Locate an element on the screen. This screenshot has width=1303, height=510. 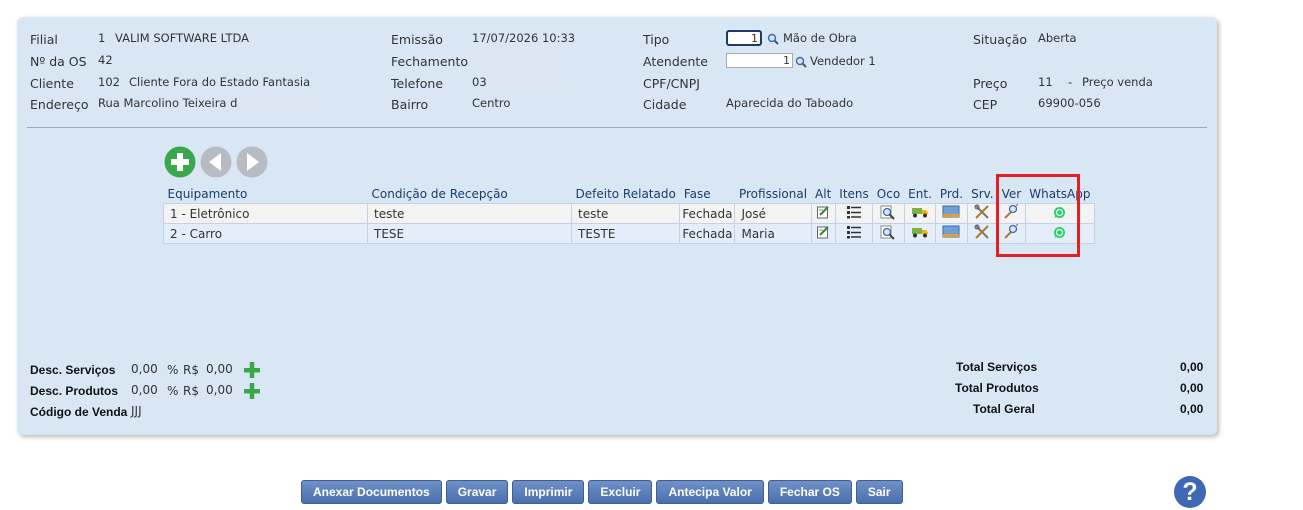
desc-servicos-label: Desc. Serviços is located at coordinates (73, 370).